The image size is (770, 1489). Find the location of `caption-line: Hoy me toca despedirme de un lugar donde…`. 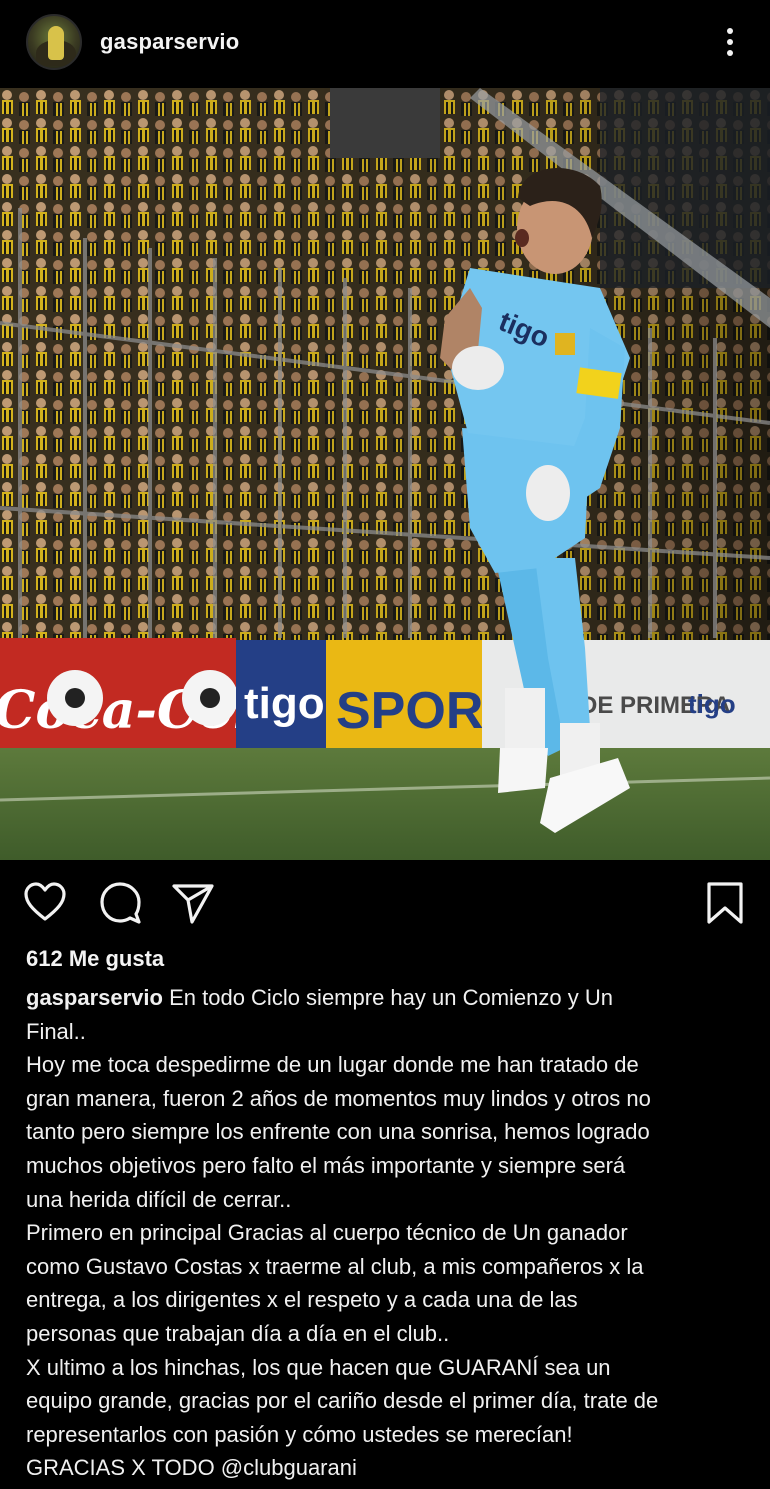

caption-line: Hoy me toca despedirme de un lugar donde… is located at coordinates (332, 1065).